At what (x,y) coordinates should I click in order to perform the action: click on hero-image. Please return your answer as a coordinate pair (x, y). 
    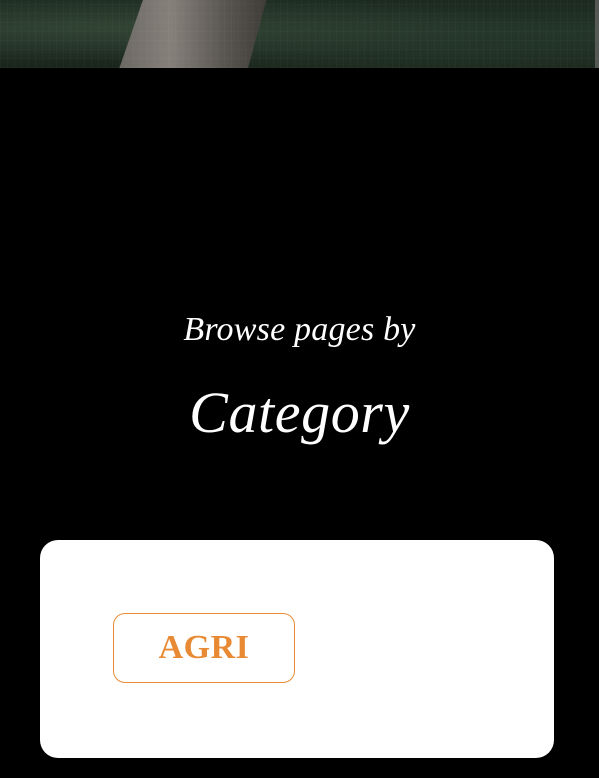
    Looking at the image, I should click on (299, 34).